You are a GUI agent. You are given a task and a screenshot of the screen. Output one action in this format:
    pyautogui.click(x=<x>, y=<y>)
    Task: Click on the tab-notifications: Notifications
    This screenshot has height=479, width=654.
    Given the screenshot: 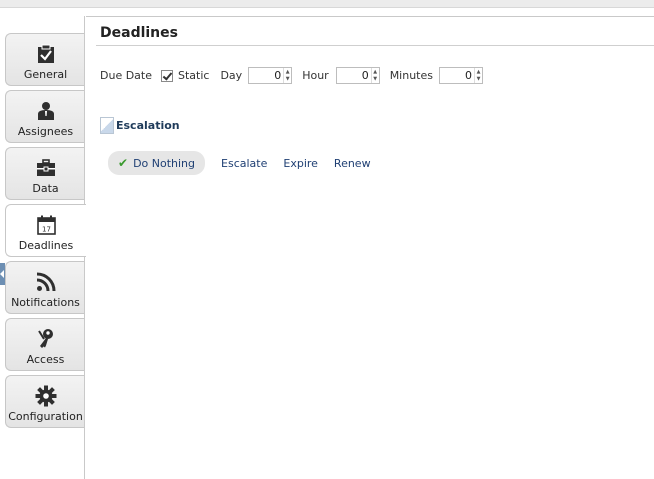 What is the action you would take?
    pyautogui.click(x=45, y=287)
    